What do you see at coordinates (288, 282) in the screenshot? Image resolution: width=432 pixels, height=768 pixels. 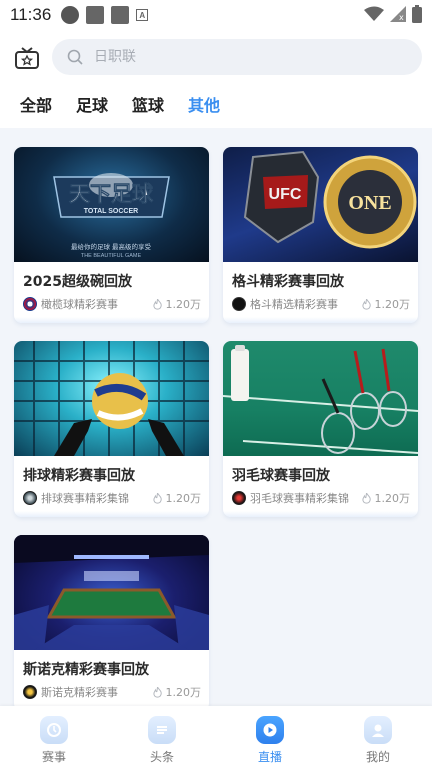 I see `video-title: 格斗精彩赛事回放` at bounding box center [288, 282].